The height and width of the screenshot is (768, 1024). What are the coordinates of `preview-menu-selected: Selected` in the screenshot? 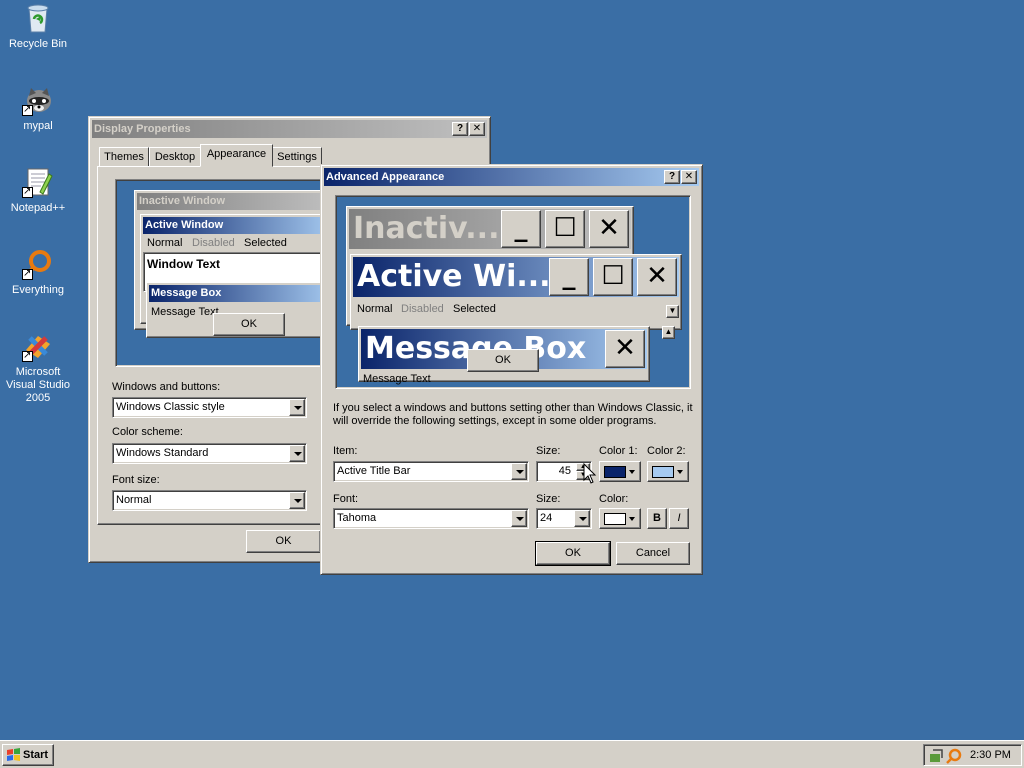 It's located at (474, 309).